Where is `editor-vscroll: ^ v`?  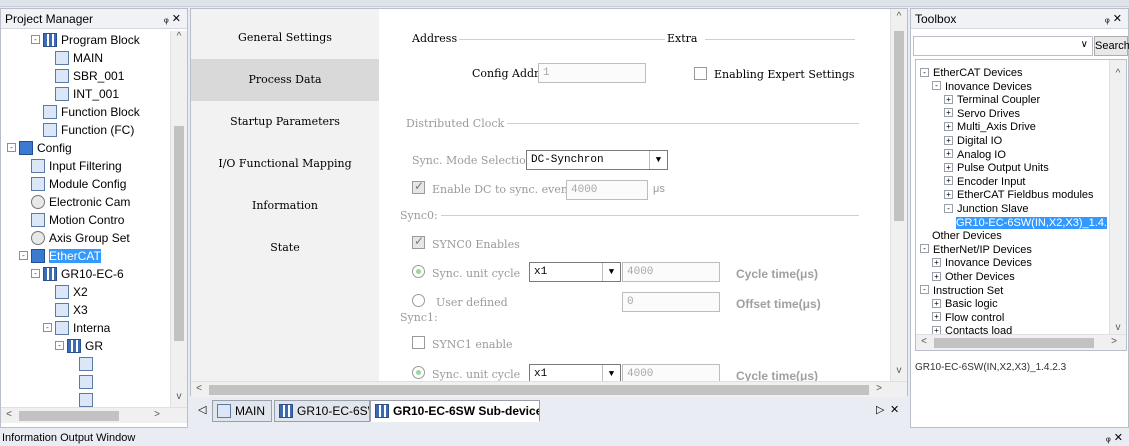 editor-vscroll: ^ v is located at coordinates (898, 195).